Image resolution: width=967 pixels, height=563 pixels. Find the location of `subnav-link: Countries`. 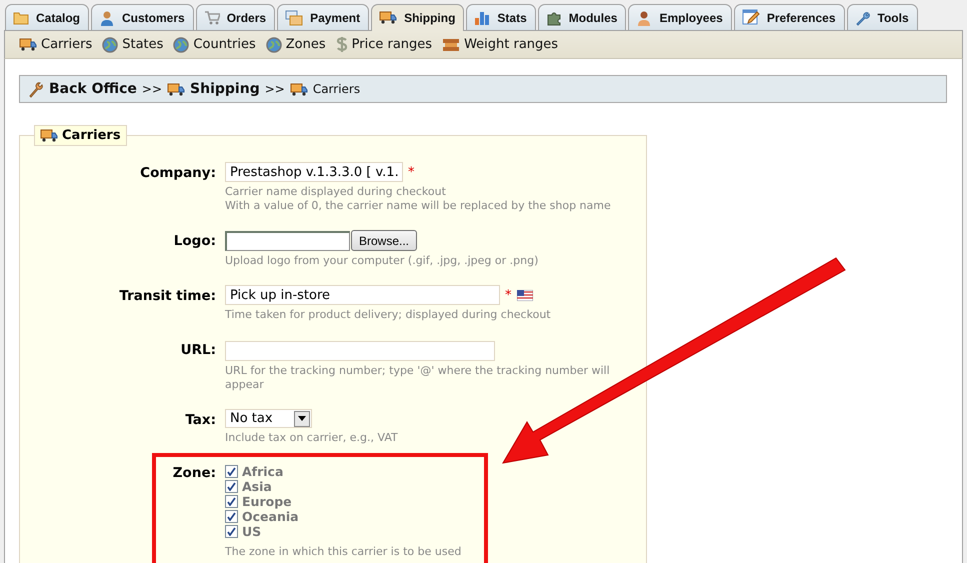

subnav-link: Countries is located at coordinates (214, 44).